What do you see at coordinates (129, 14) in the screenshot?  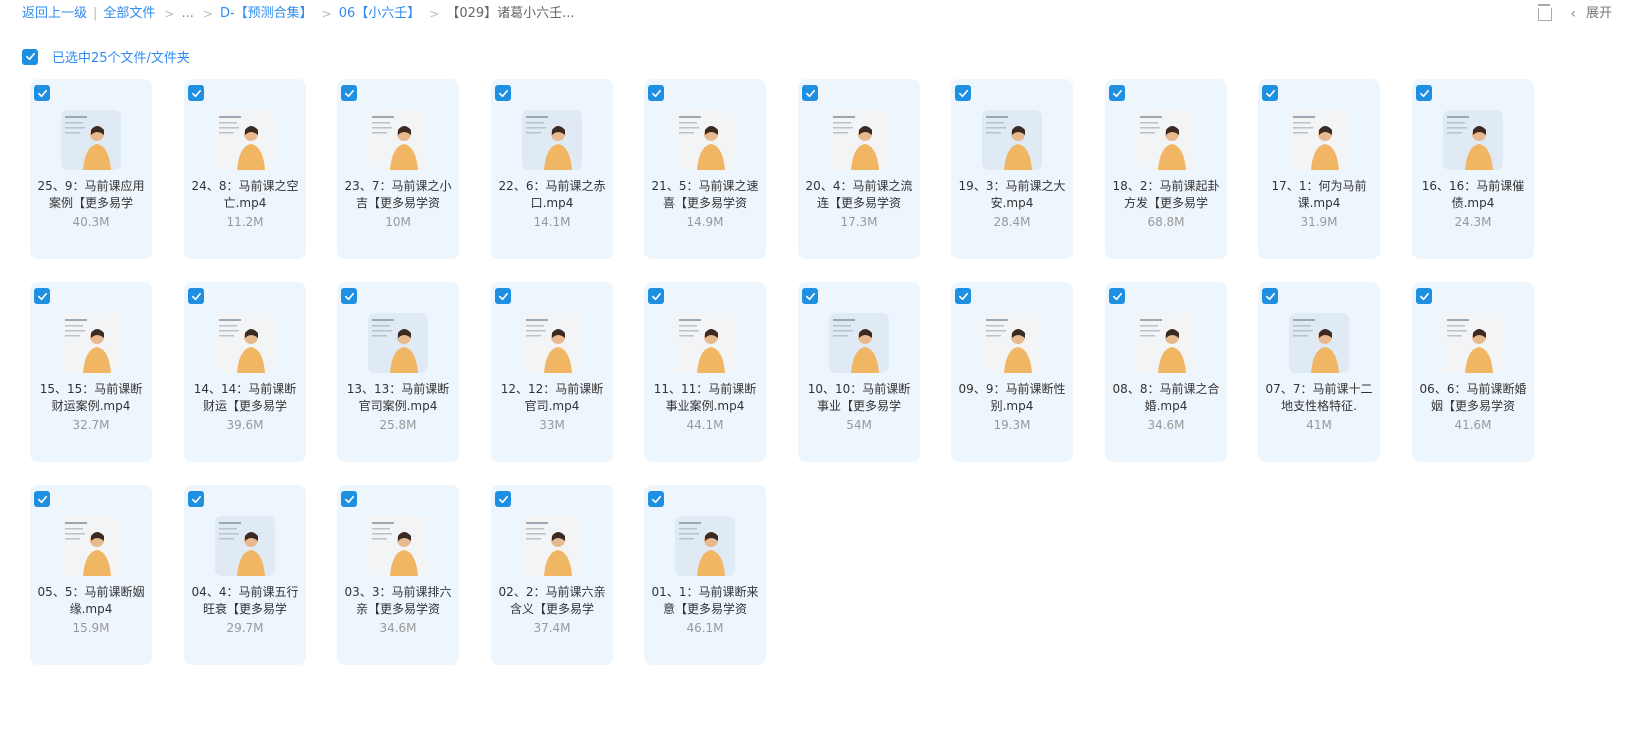 I see `breadcrumb-all-files: 全部文件` at bounding box center [129, 14].